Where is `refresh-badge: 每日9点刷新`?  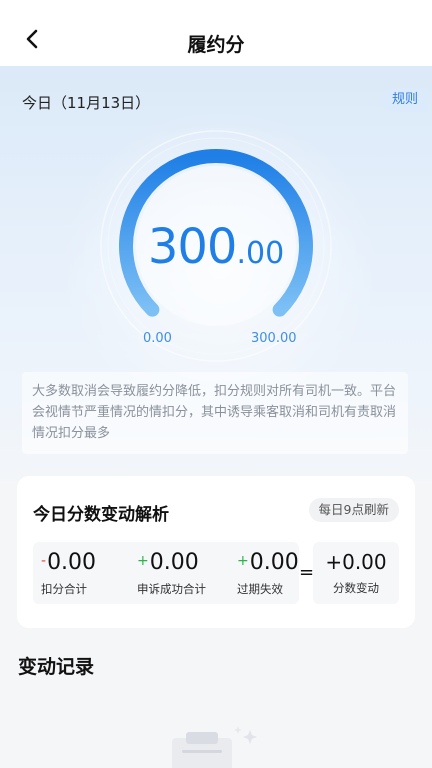
refresh-badge: 每日9点刷新 is located at coordinates (353, 510).